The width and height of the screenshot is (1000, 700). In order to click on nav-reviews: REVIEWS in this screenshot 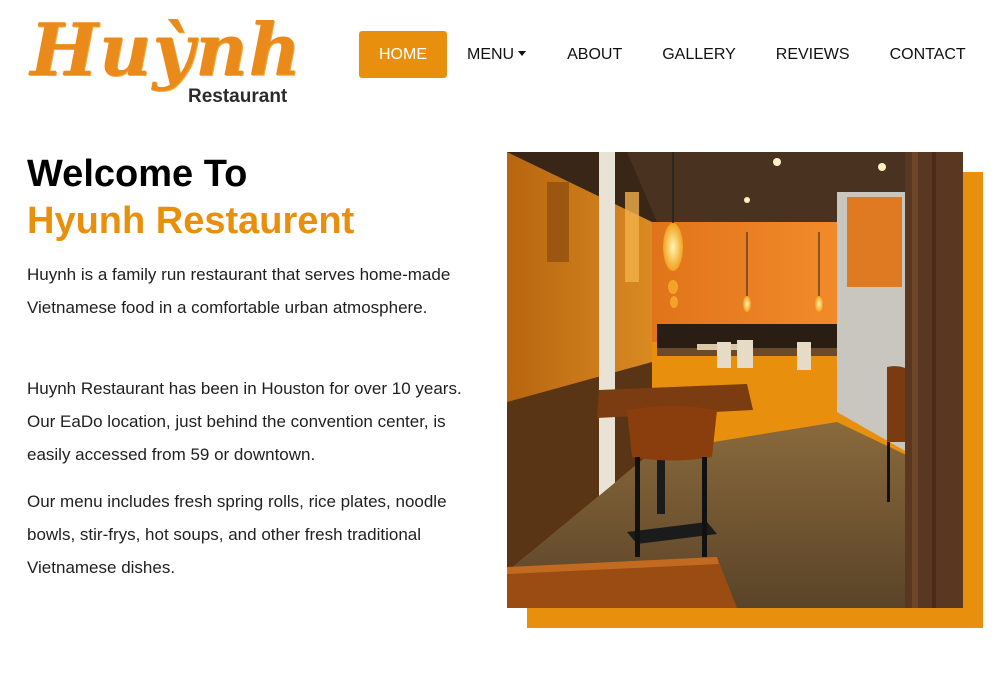, I will do `click(813, 54)`.